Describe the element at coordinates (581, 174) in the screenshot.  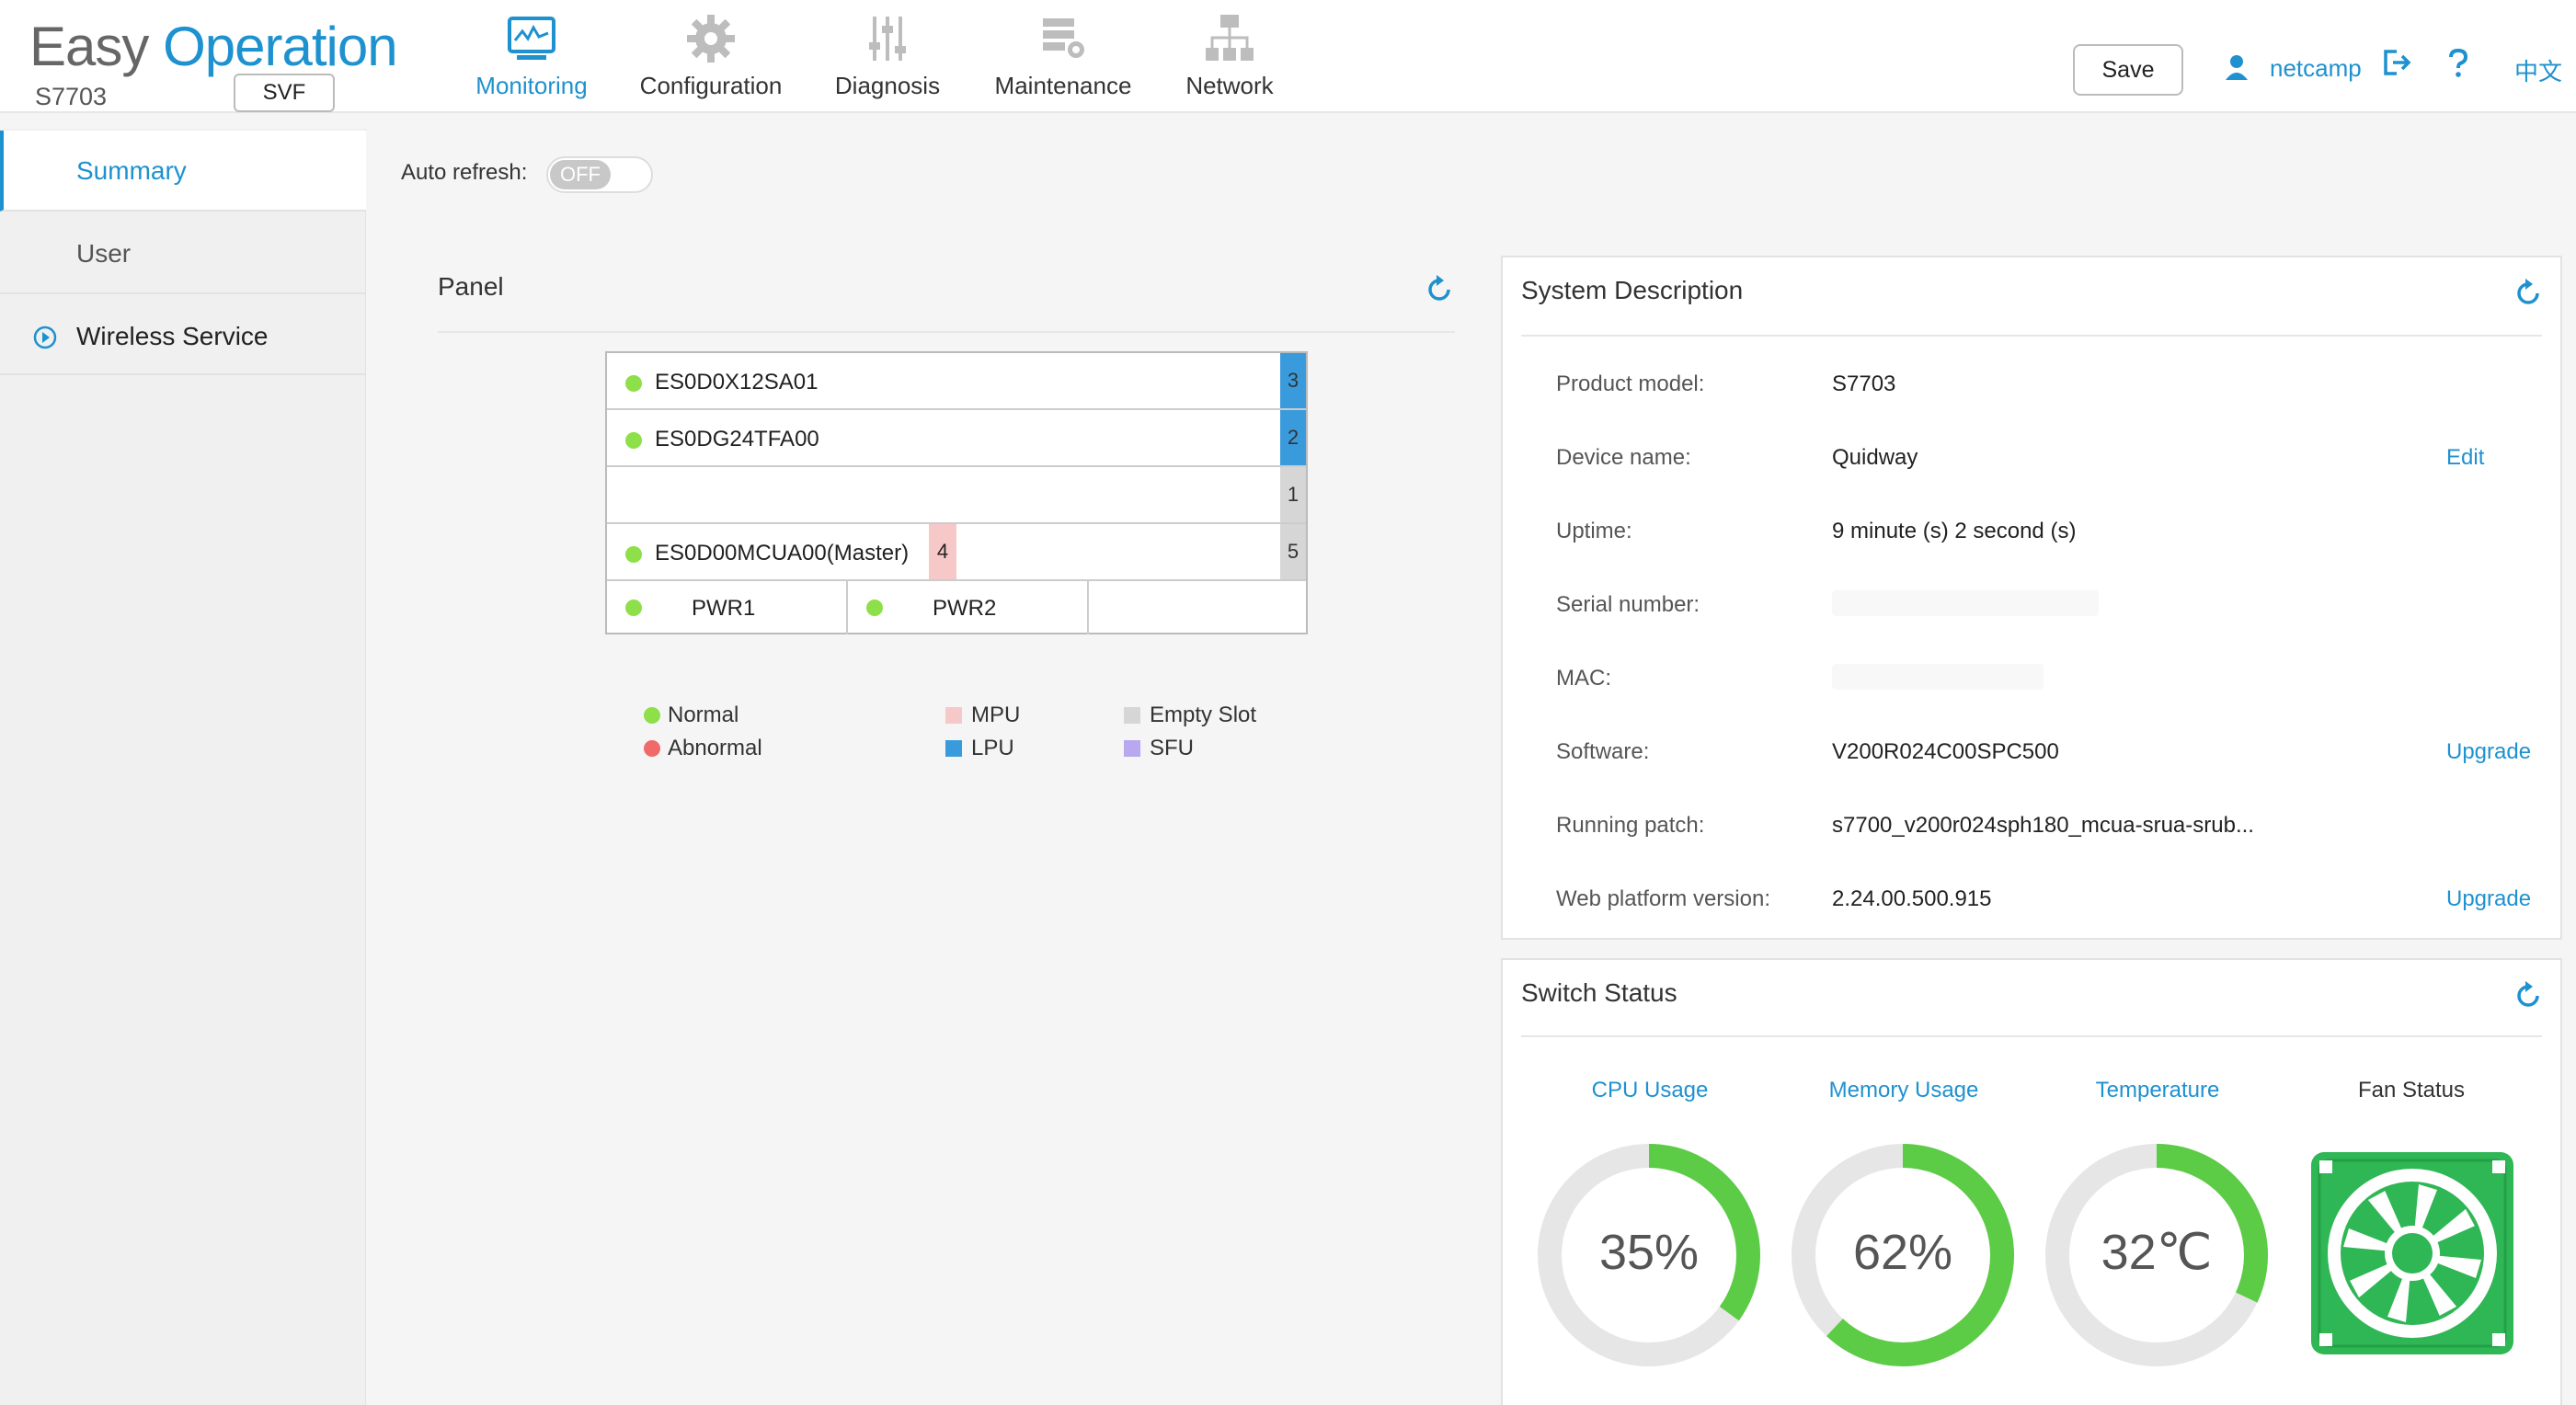
I see `toggle-state: OFF` at that location.